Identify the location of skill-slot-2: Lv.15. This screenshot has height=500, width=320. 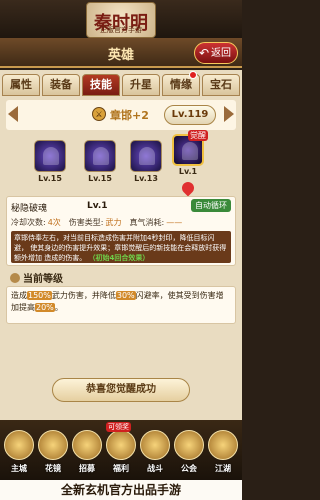
(100, 161).